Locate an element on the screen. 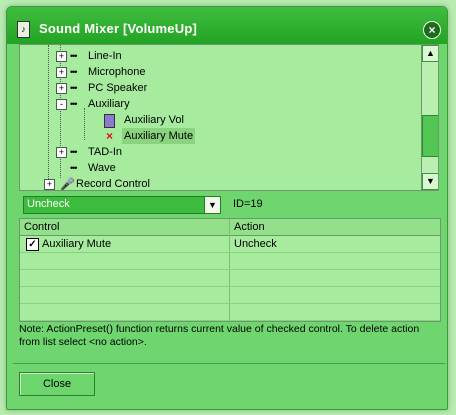 This screenshot has height=415, width=456. tree-item-label: PC Speaker is located at coordinates (118, 88).